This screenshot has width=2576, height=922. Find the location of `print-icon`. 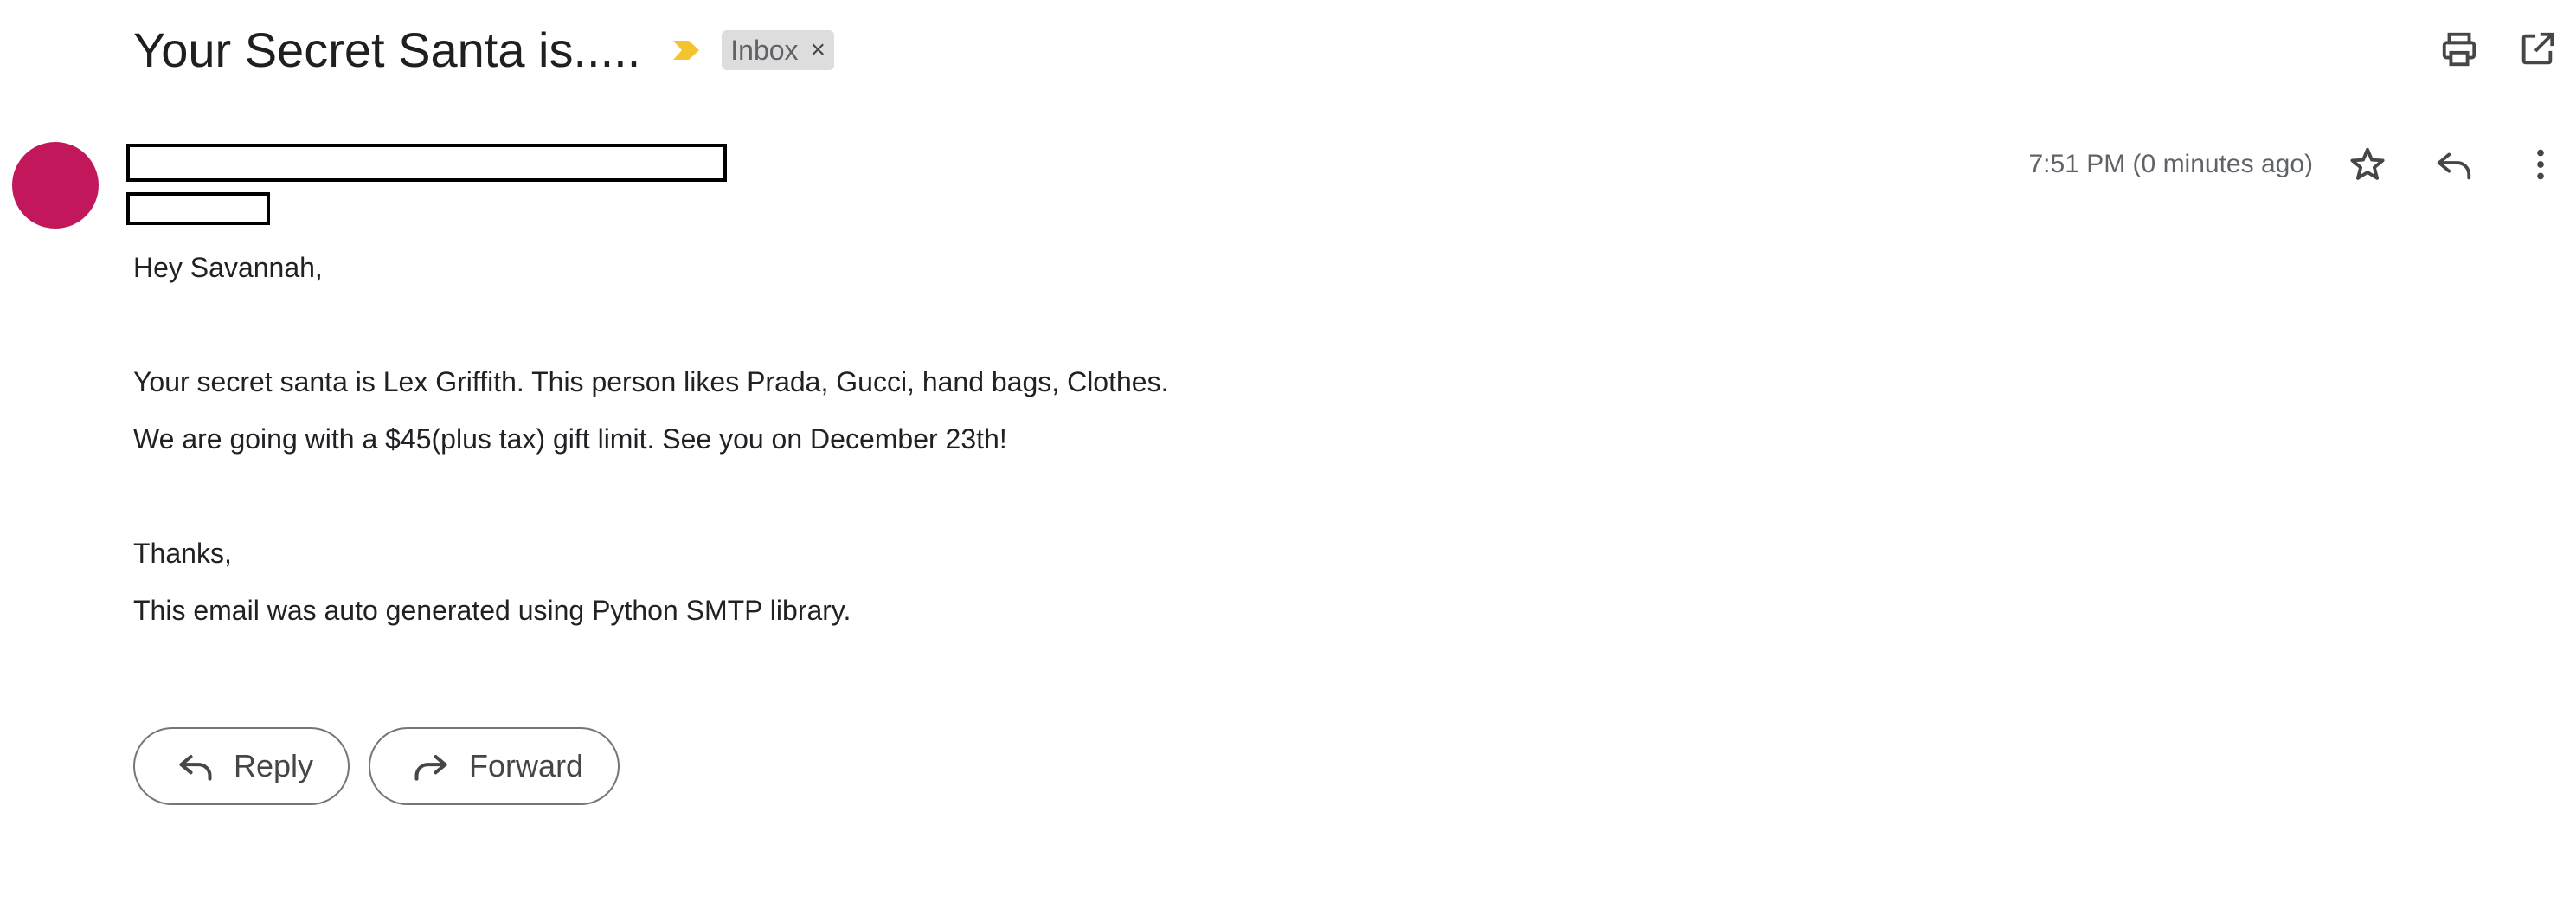

print-icon is located at coordinates (2459, 49).